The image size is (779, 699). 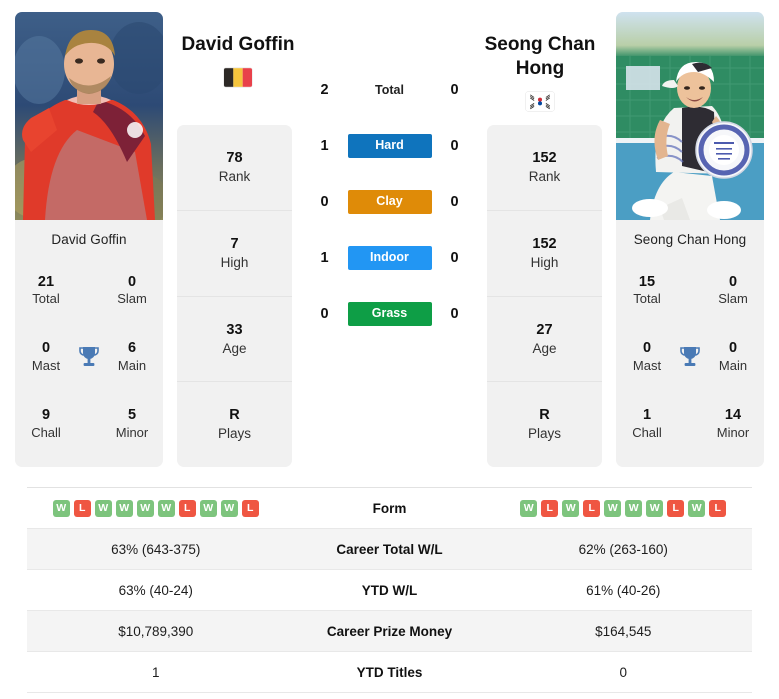 I want to click on titles-slam-label-right: Slam, so click(x=733, y=299).